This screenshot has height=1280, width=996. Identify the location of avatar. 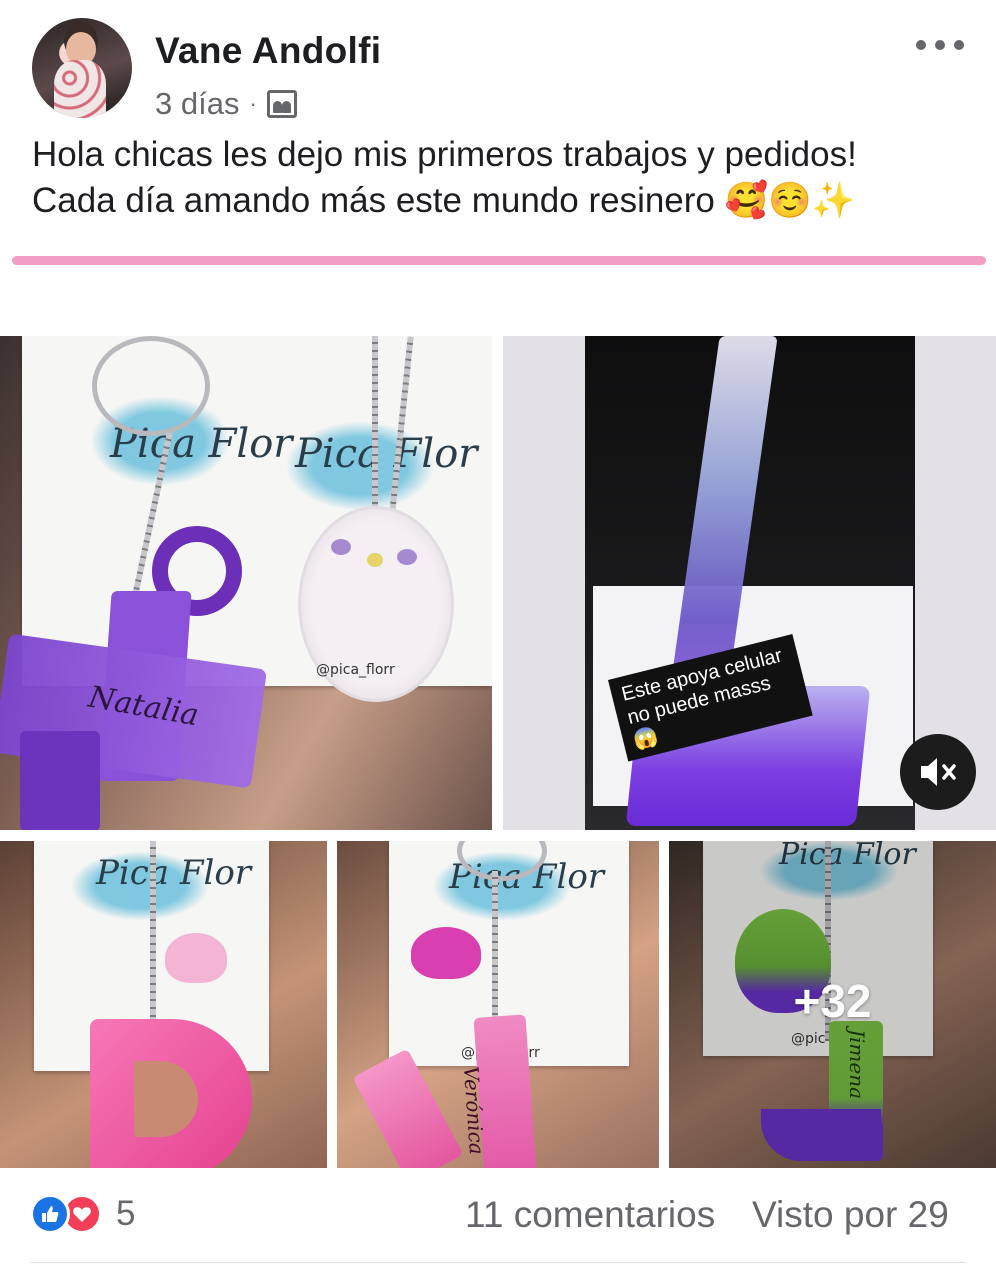
(82, 68).